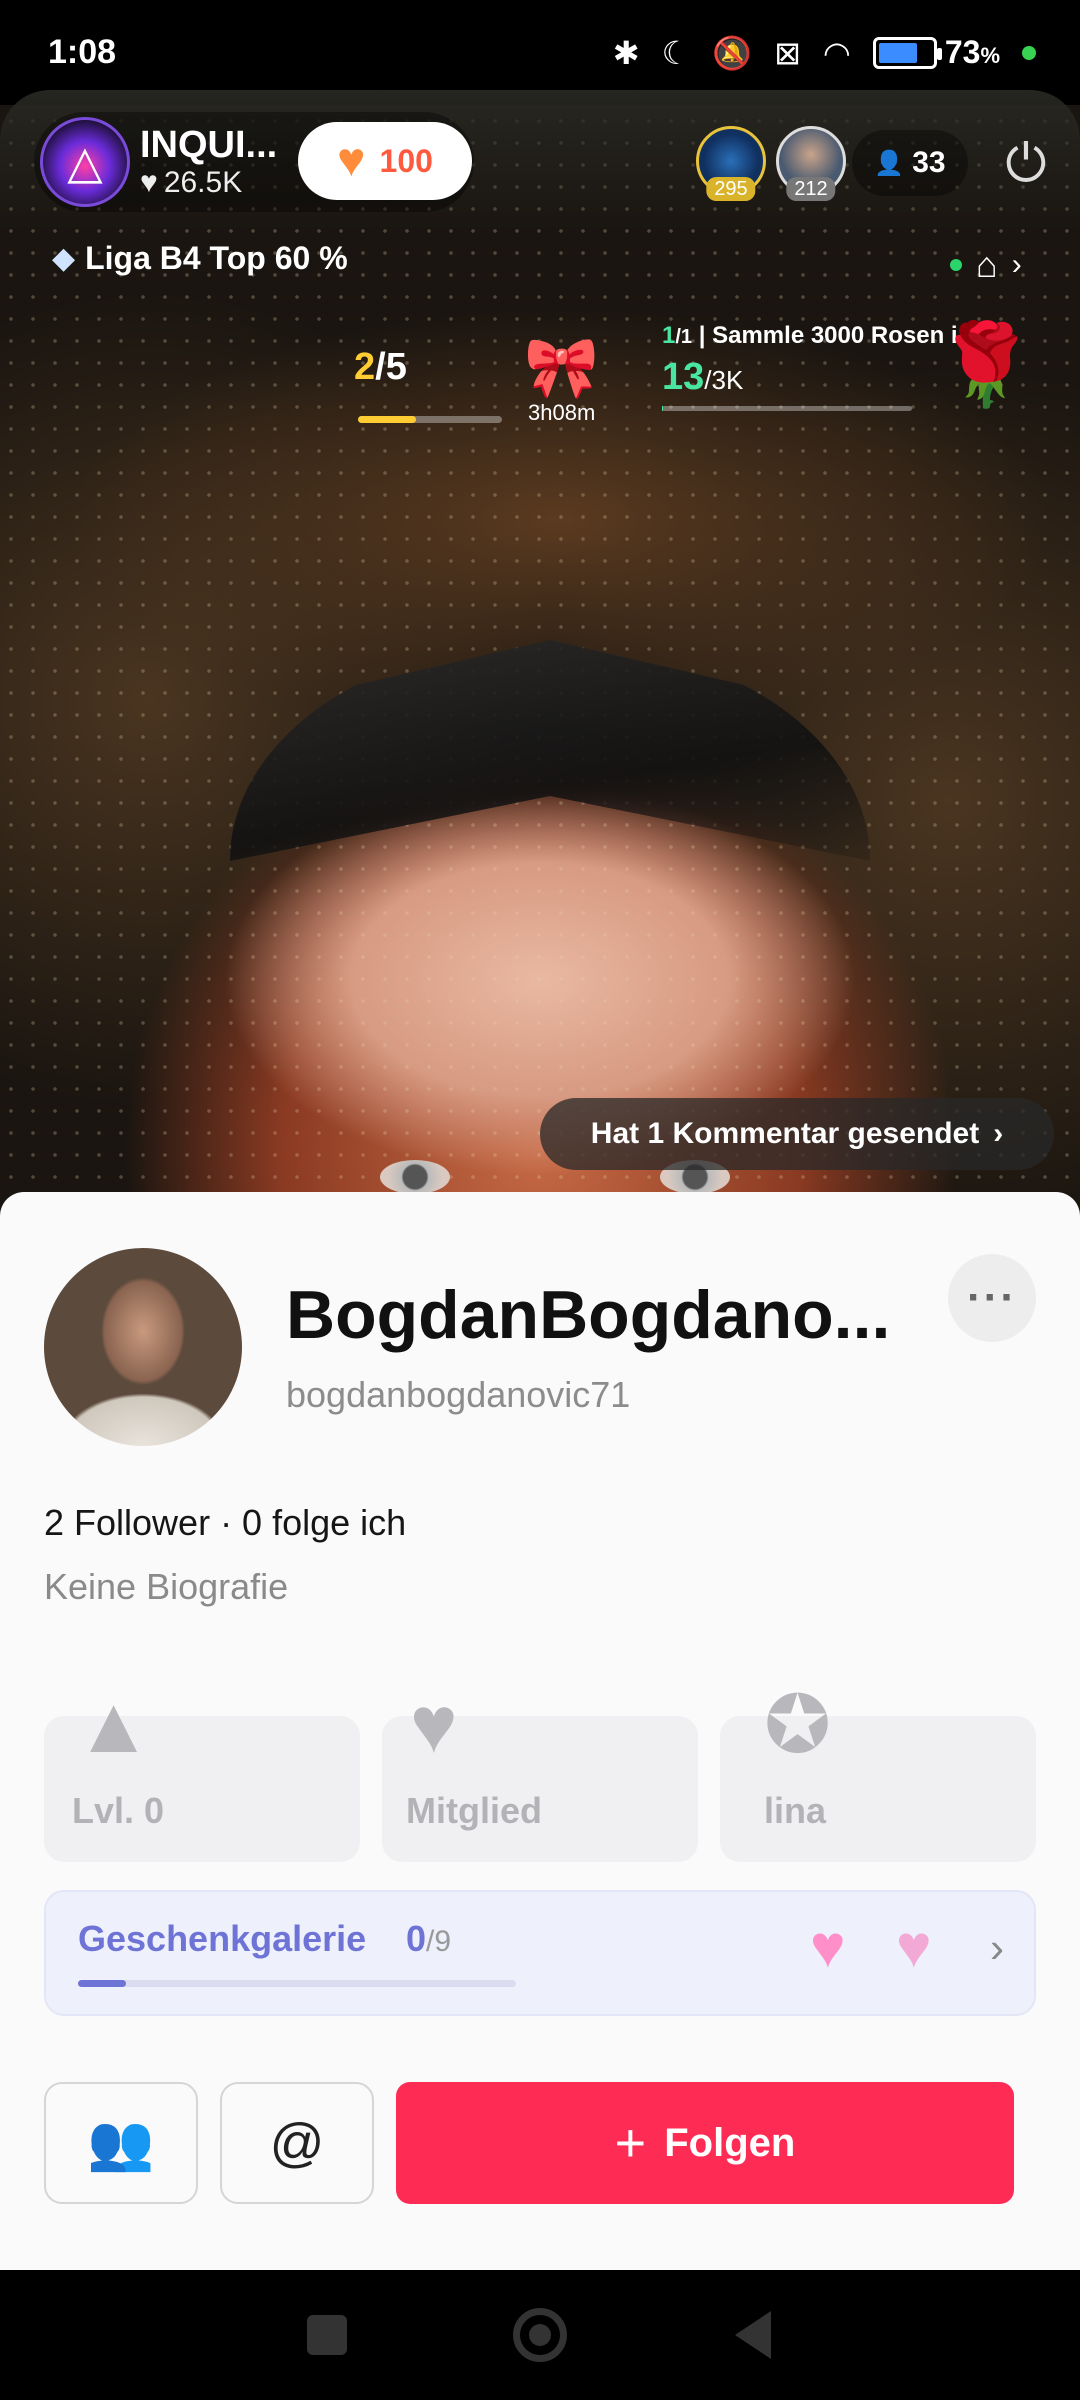 The height and width of the screenshot is (2400, 1080). What do you see at coordinates (626, 52) in the screenshot?
I see `bluetooth-icon: ✱` at bounding box center [626, 52].